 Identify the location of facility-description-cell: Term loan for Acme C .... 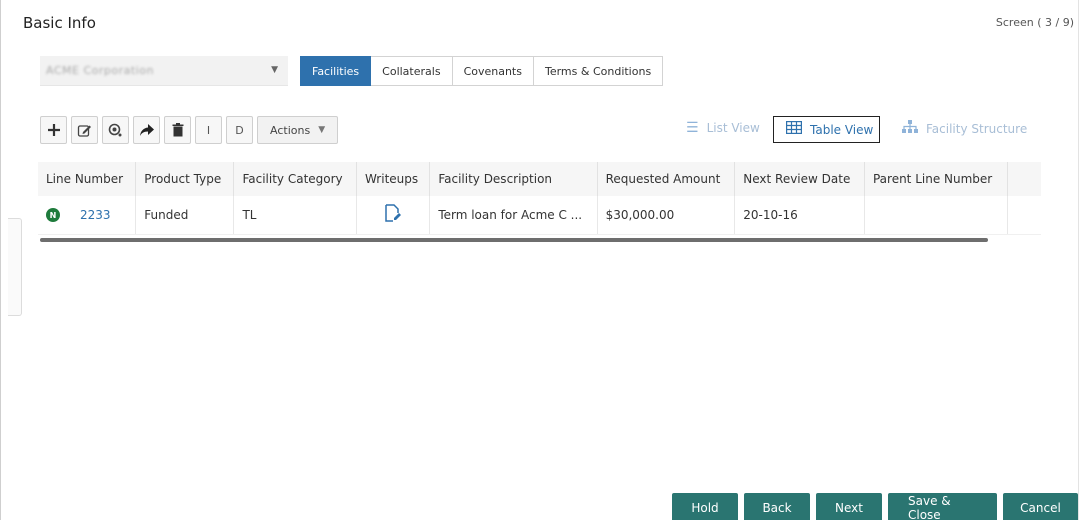
(513, 215).